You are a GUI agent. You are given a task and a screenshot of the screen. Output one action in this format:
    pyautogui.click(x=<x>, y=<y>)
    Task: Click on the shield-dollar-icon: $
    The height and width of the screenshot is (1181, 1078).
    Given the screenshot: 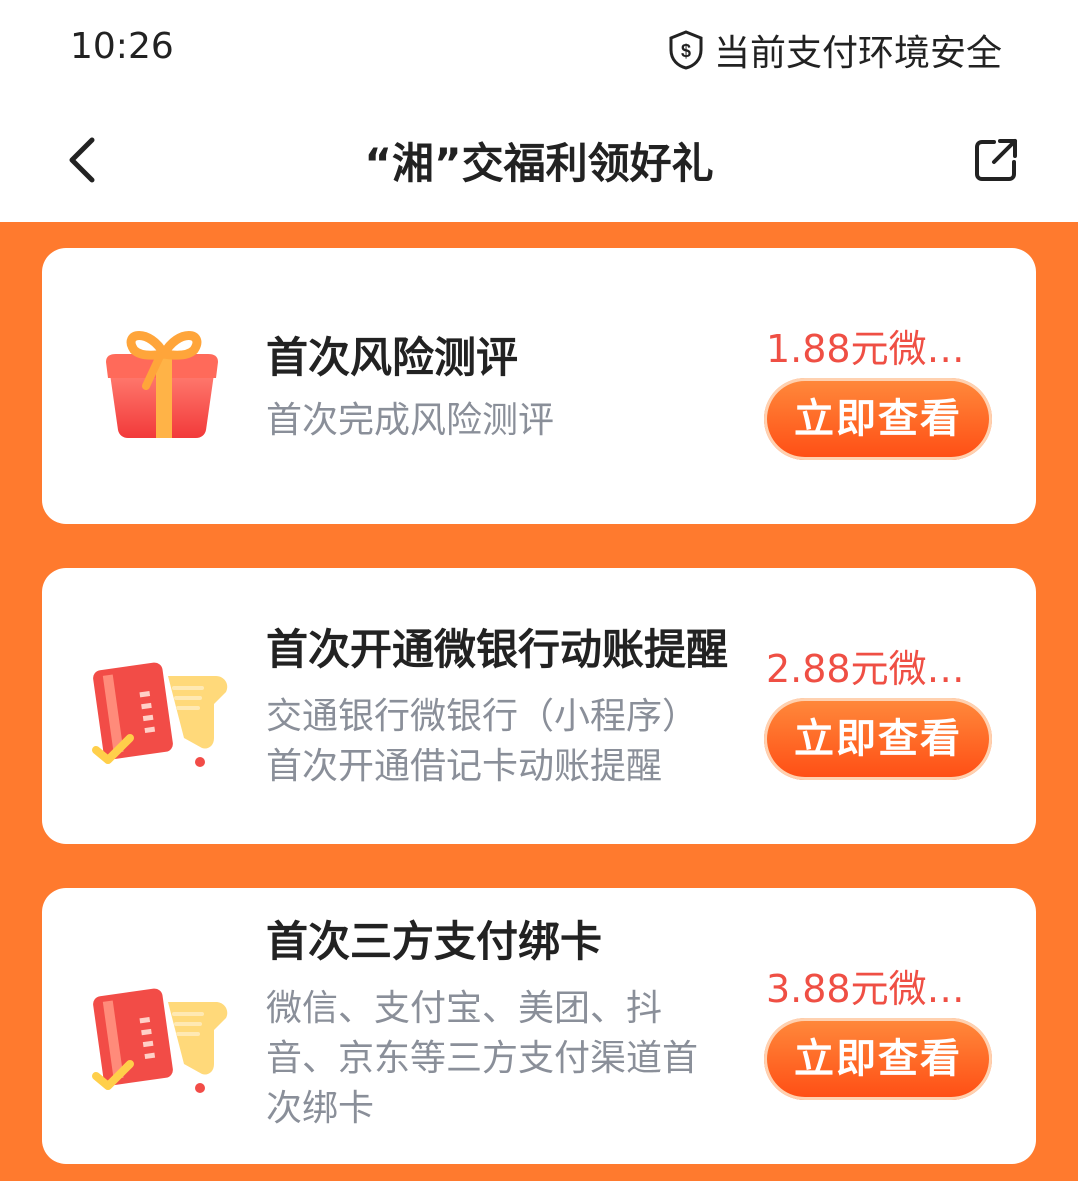 What is the action you would take?
    pyautogui.click(x=686, y=50)
    